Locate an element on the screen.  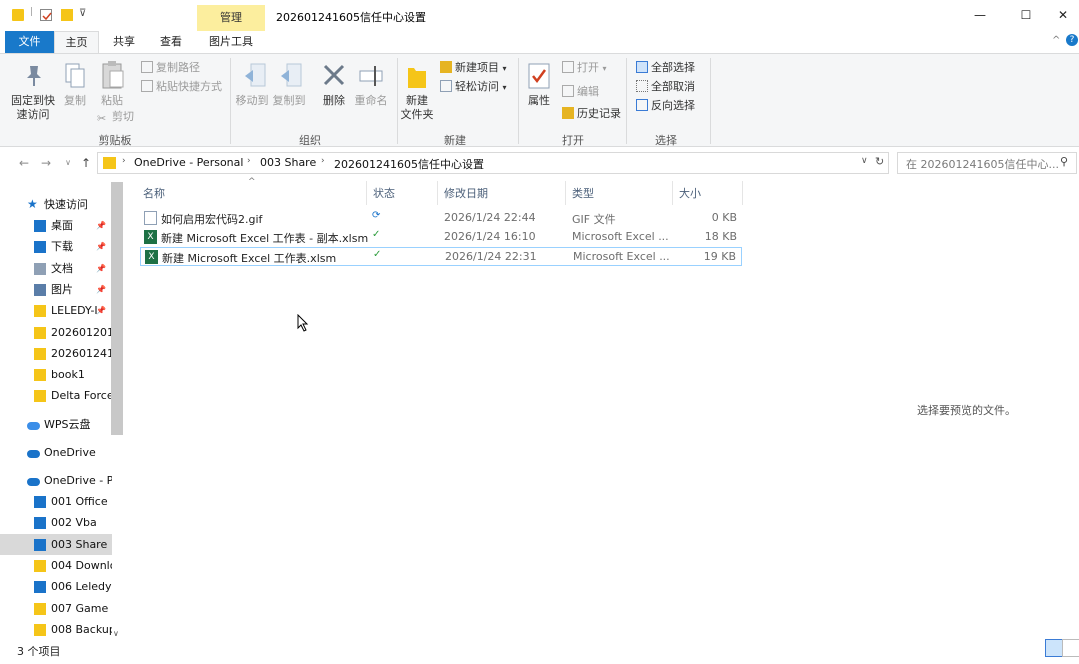
paste-button: 粘贴 is located at coordinates (112, 101).